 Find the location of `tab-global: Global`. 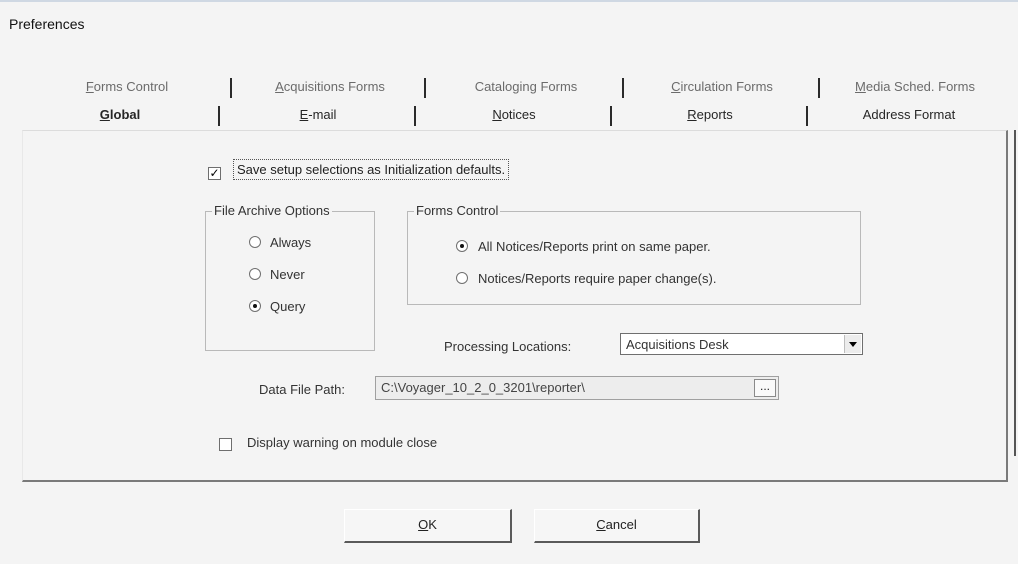

tab-global: Global is located at coordinates (120, 115).